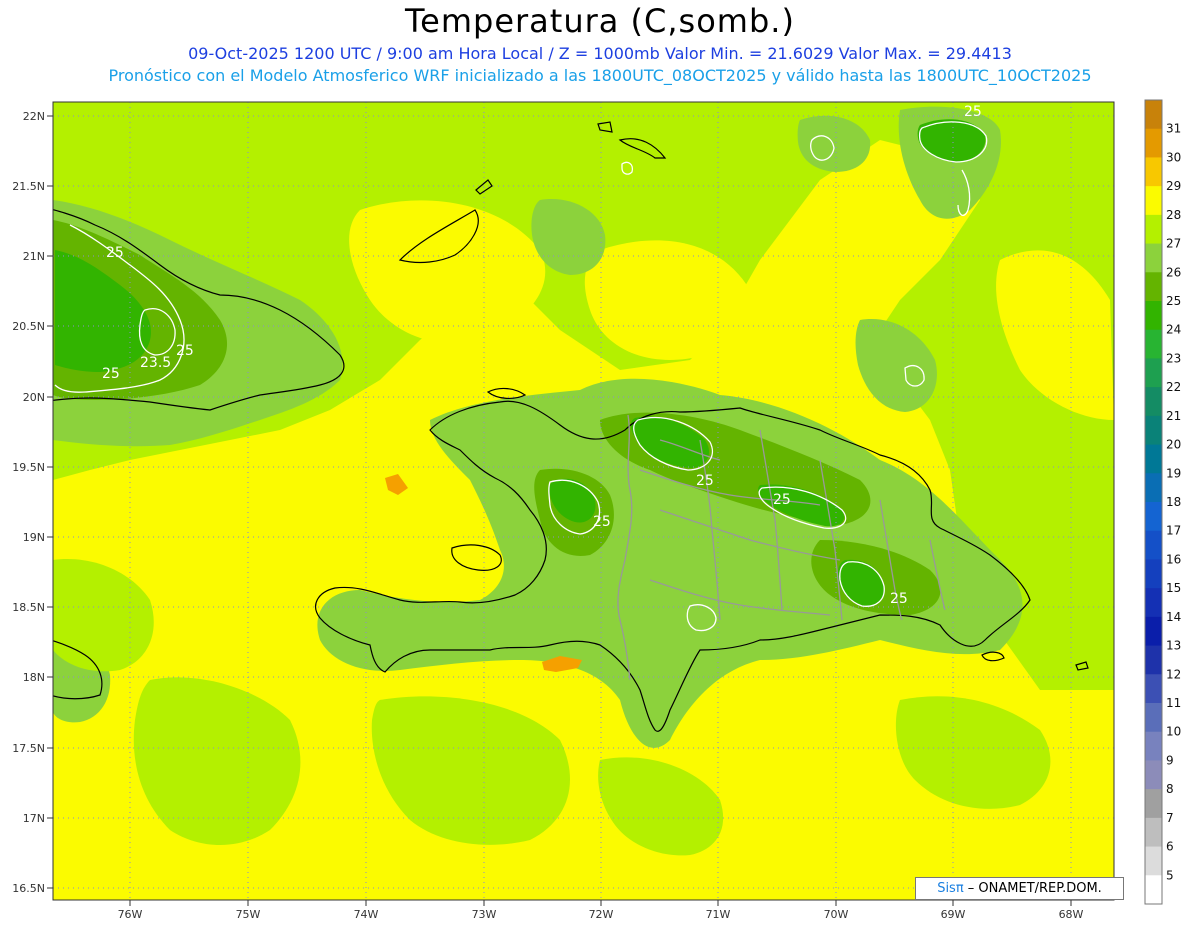 Image resolution: width=1200 pixels, height=927 pixels. I want to click on colorbar-label: 26, so click(1173, 272).